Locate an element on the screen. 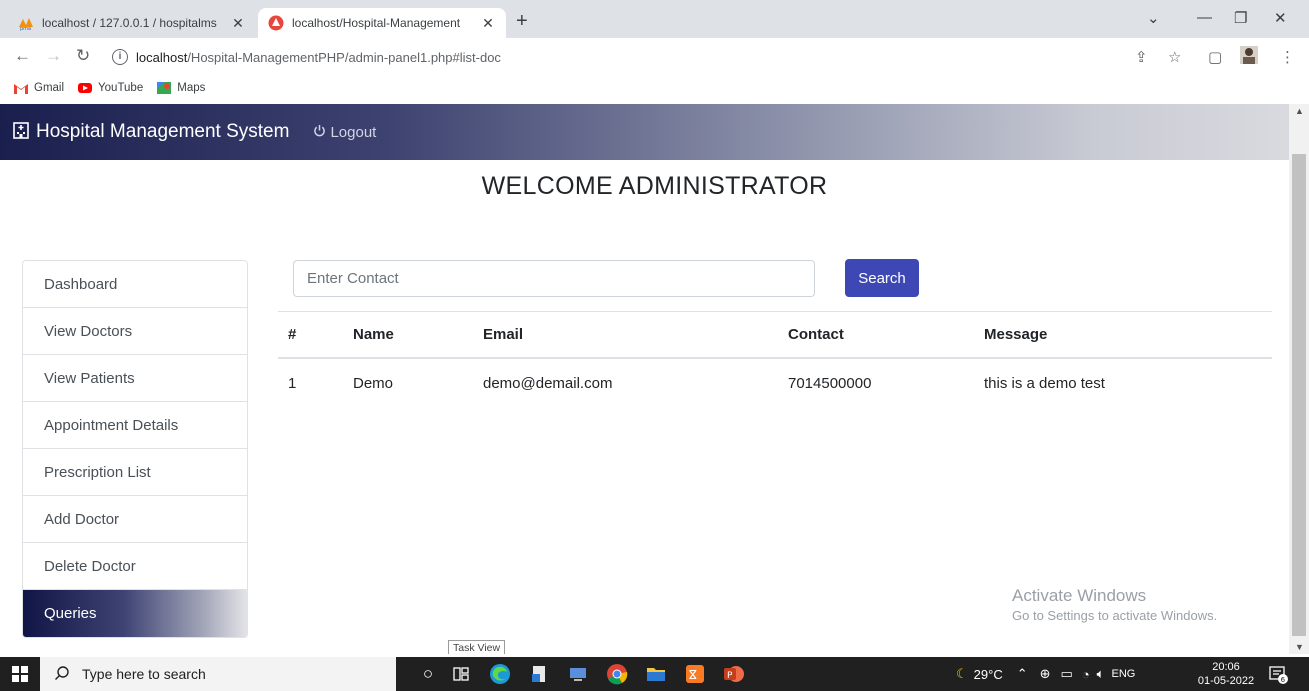 The width and height of the screenshot is (1309, 691). brand: Hospital Management System is located at coordinates (150, 132).